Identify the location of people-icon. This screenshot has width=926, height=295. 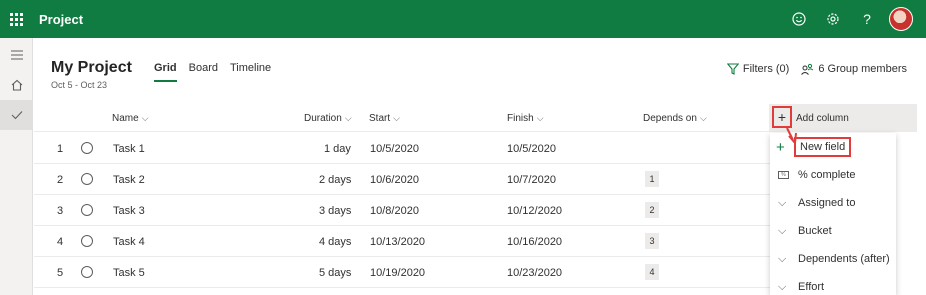
(807, 69).